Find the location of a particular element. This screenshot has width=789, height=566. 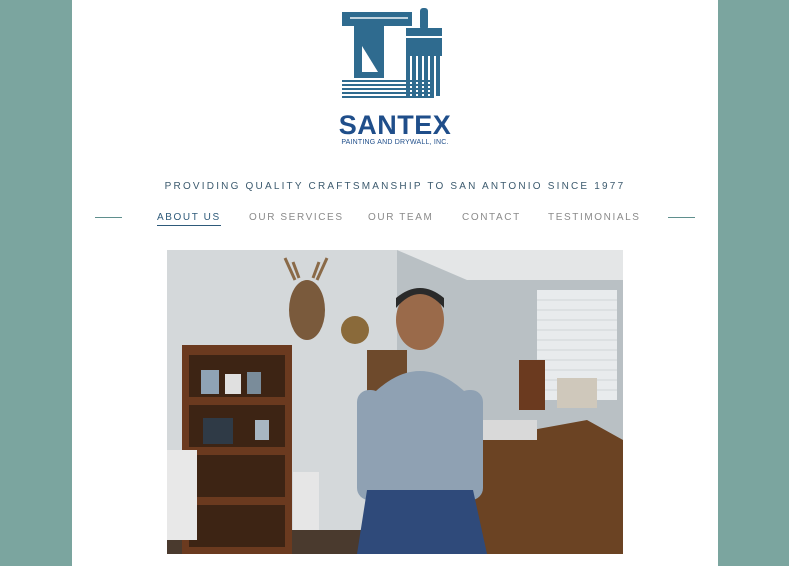

nav-item-our-team: OUR TEAM is located at coordinates (400, 217).